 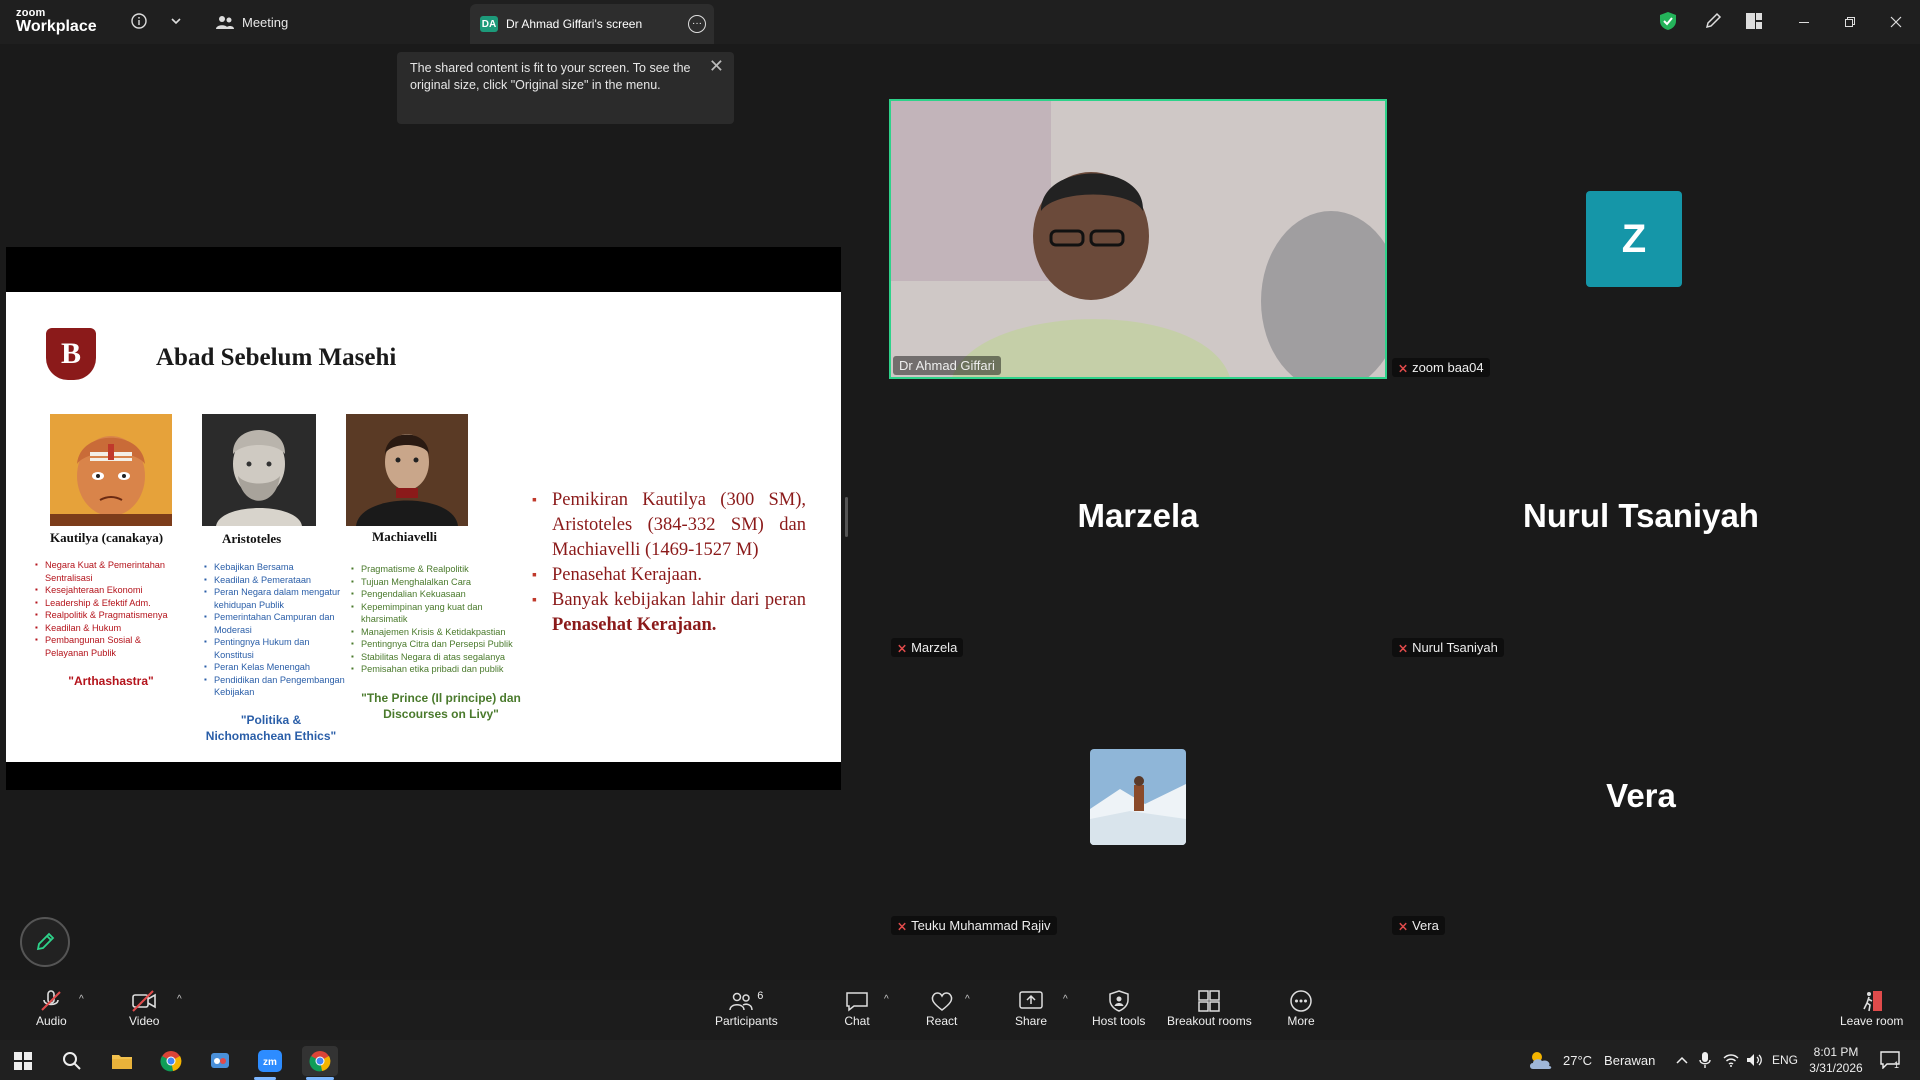 I want to click on annotate-pen-icon, so click(x=1713, y=21).